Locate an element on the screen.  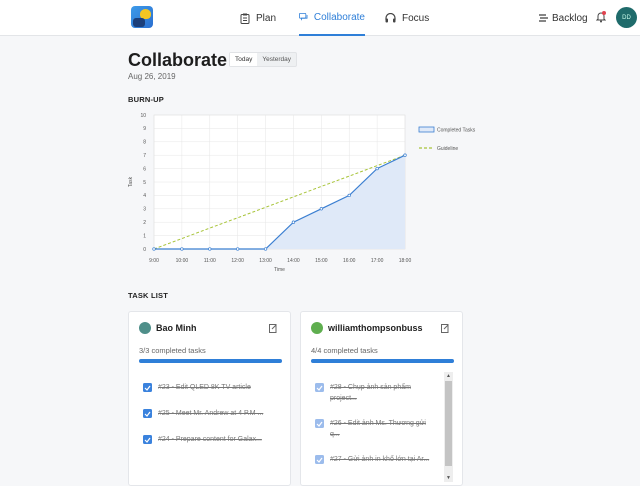
top-navigation-bar: Plan Collaborate Focus Backlog DD is located at coordinates (320, 18).